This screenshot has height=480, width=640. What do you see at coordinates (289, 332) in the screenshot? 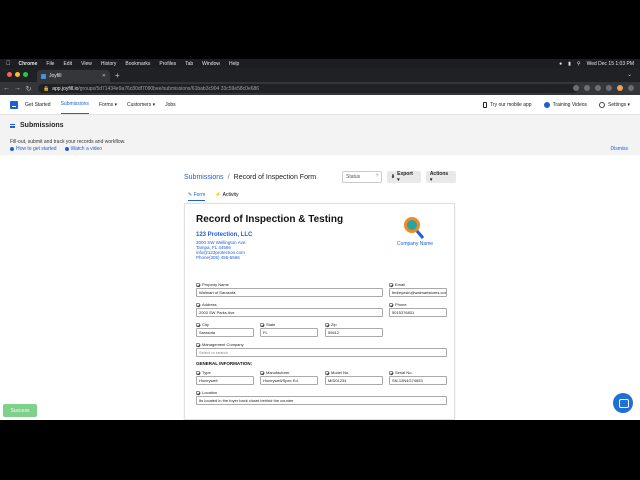
I see `state-input: FL` at bounding box center [289, 332].